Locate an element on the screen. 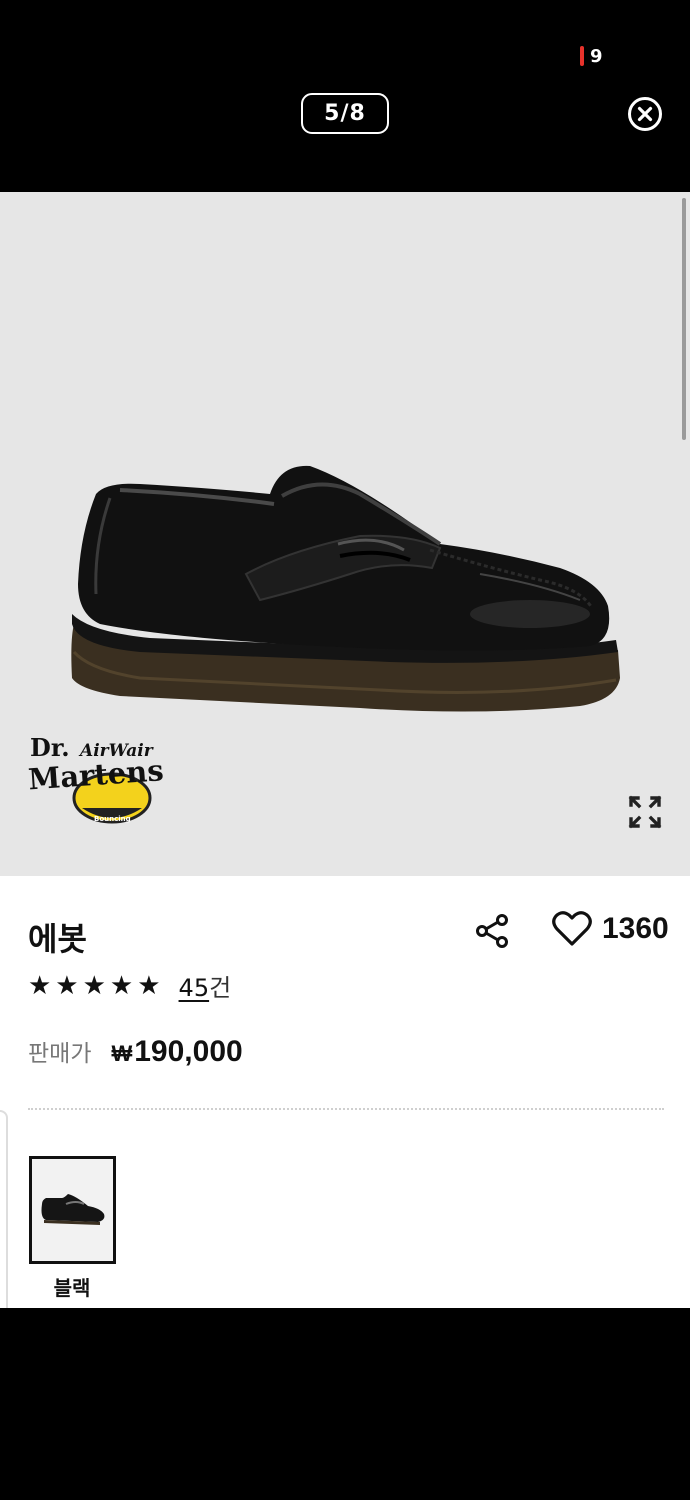 Image resolution: width=690 pixels, height=1500 pixels. close-button is located at coordinates (645, 114).